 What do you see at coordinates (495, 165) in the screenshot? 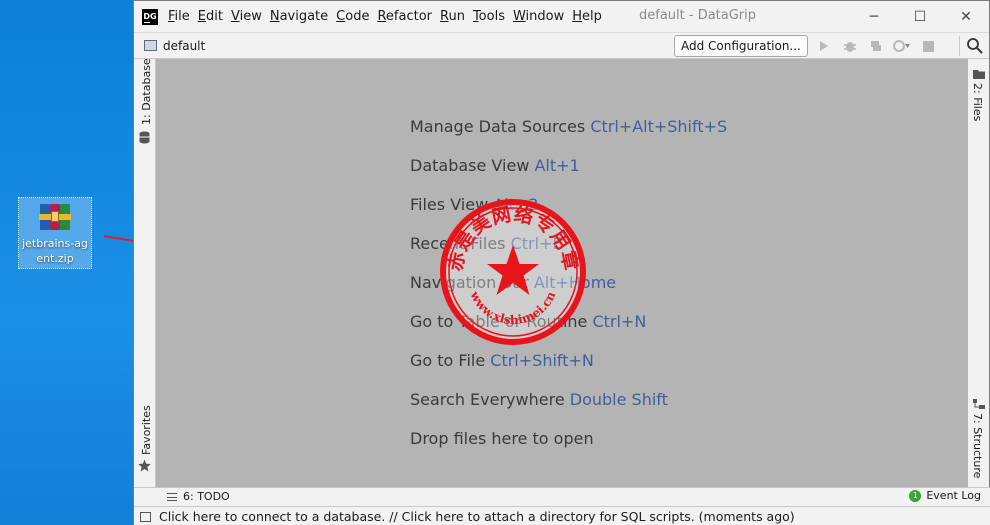
I see `shortcut-hint: Database View Alt+1` at bounding box center [495, 165].